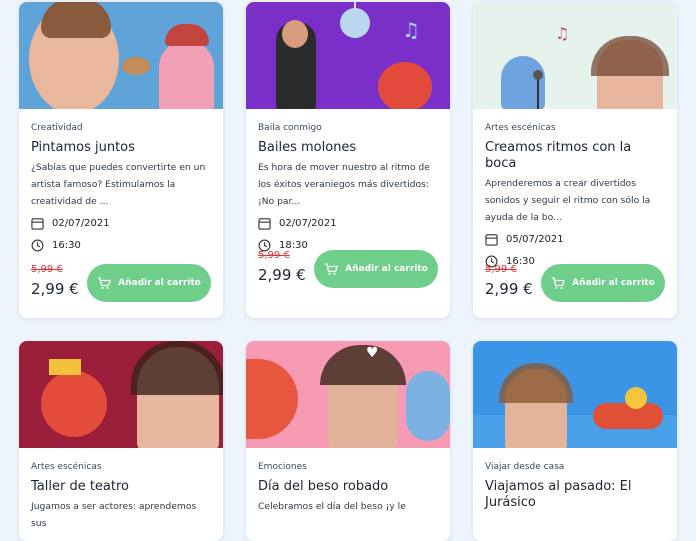  What do you see at coordinates (290, 128) in the screenshot?
I see `course-category: Baila conmigo` at bounding box center [290, 128].